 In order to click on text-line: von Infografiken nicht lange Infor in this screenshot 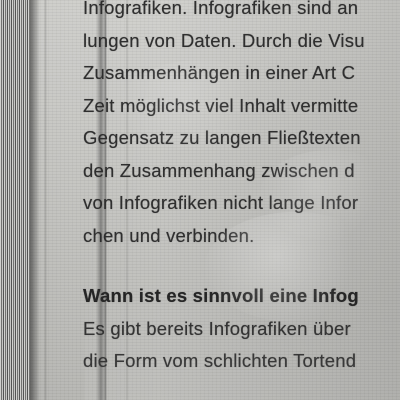, I will do `click(221, 202)`.